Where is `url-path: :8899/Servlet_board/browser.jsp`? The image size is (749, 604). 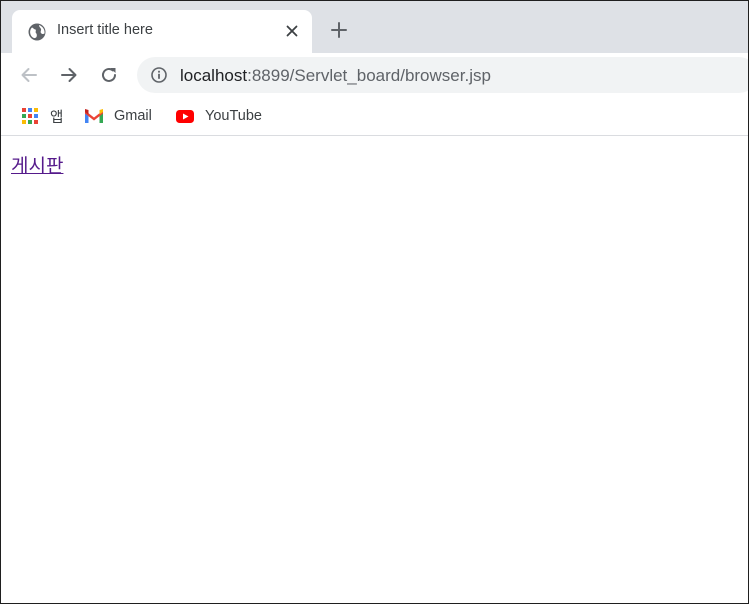 url-path: :8899/Servlet_board/browser.jsp is located at coordinates (369, 75).